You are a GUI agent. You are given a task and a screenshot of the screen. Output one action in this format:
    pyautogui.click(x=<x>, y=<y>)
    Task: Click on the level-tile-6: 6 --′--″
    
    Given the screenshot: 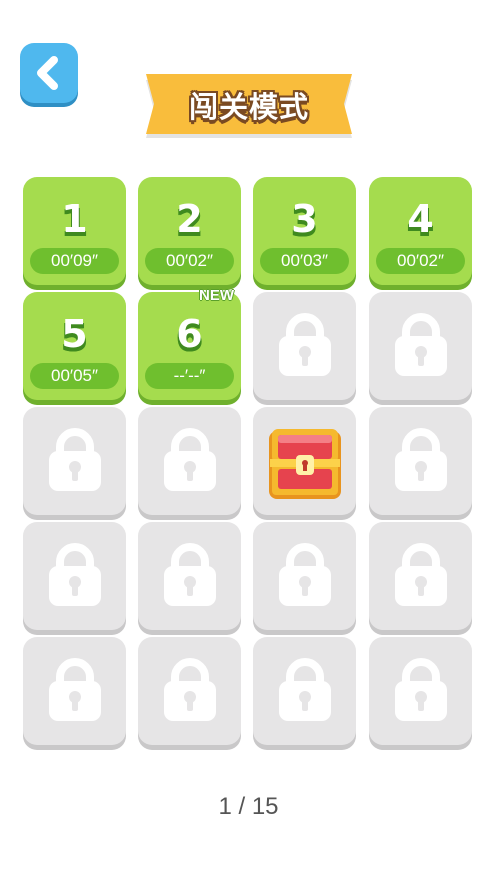 What is the action you would take?
    pyautogui.click(x=189, y=346)
    